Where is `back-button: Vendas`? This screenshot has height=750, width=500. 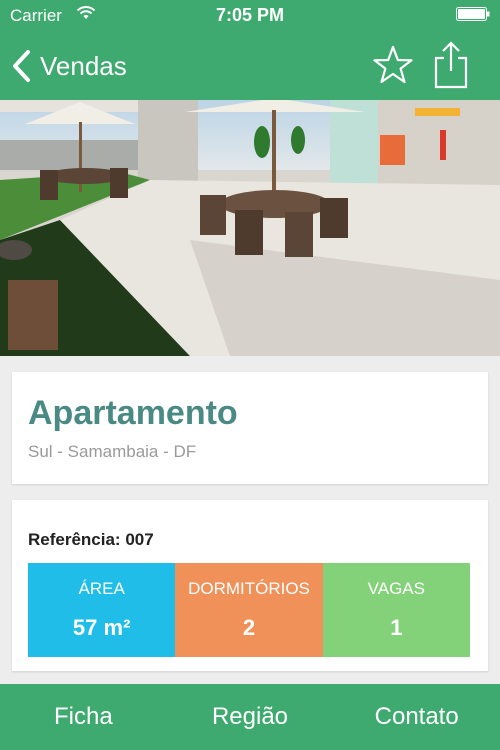 back-button: Vendas is located at coordinates (68, 66).